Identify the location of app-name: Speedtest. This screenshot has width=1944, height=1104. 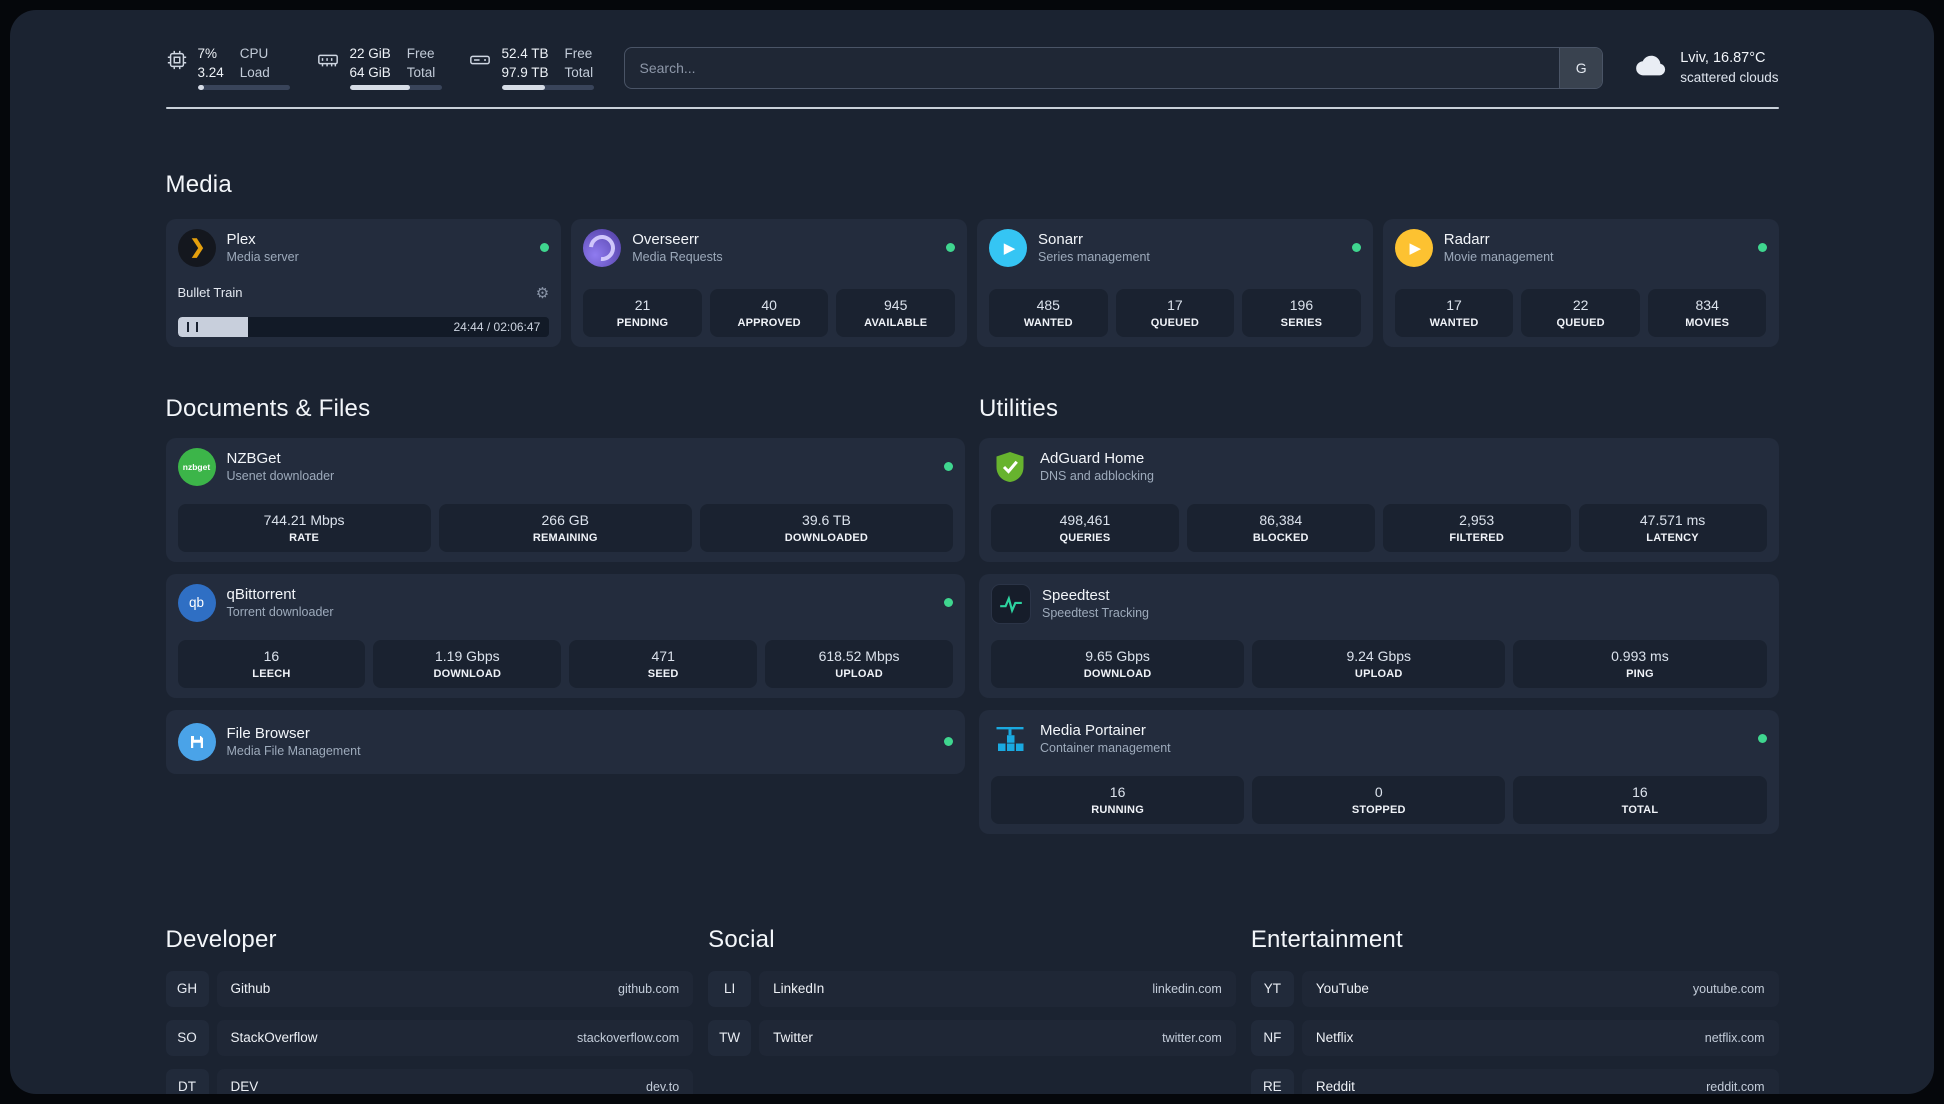
(1076, 595).